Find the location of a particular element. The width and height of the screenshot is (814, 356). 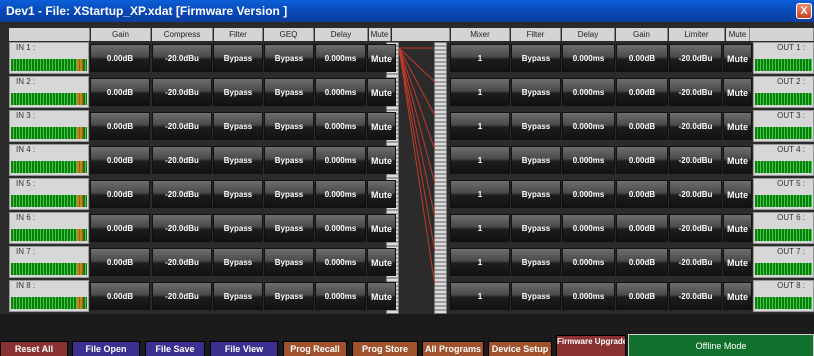

prog-store-button: Prog Store is located at coordinates (385, 348).